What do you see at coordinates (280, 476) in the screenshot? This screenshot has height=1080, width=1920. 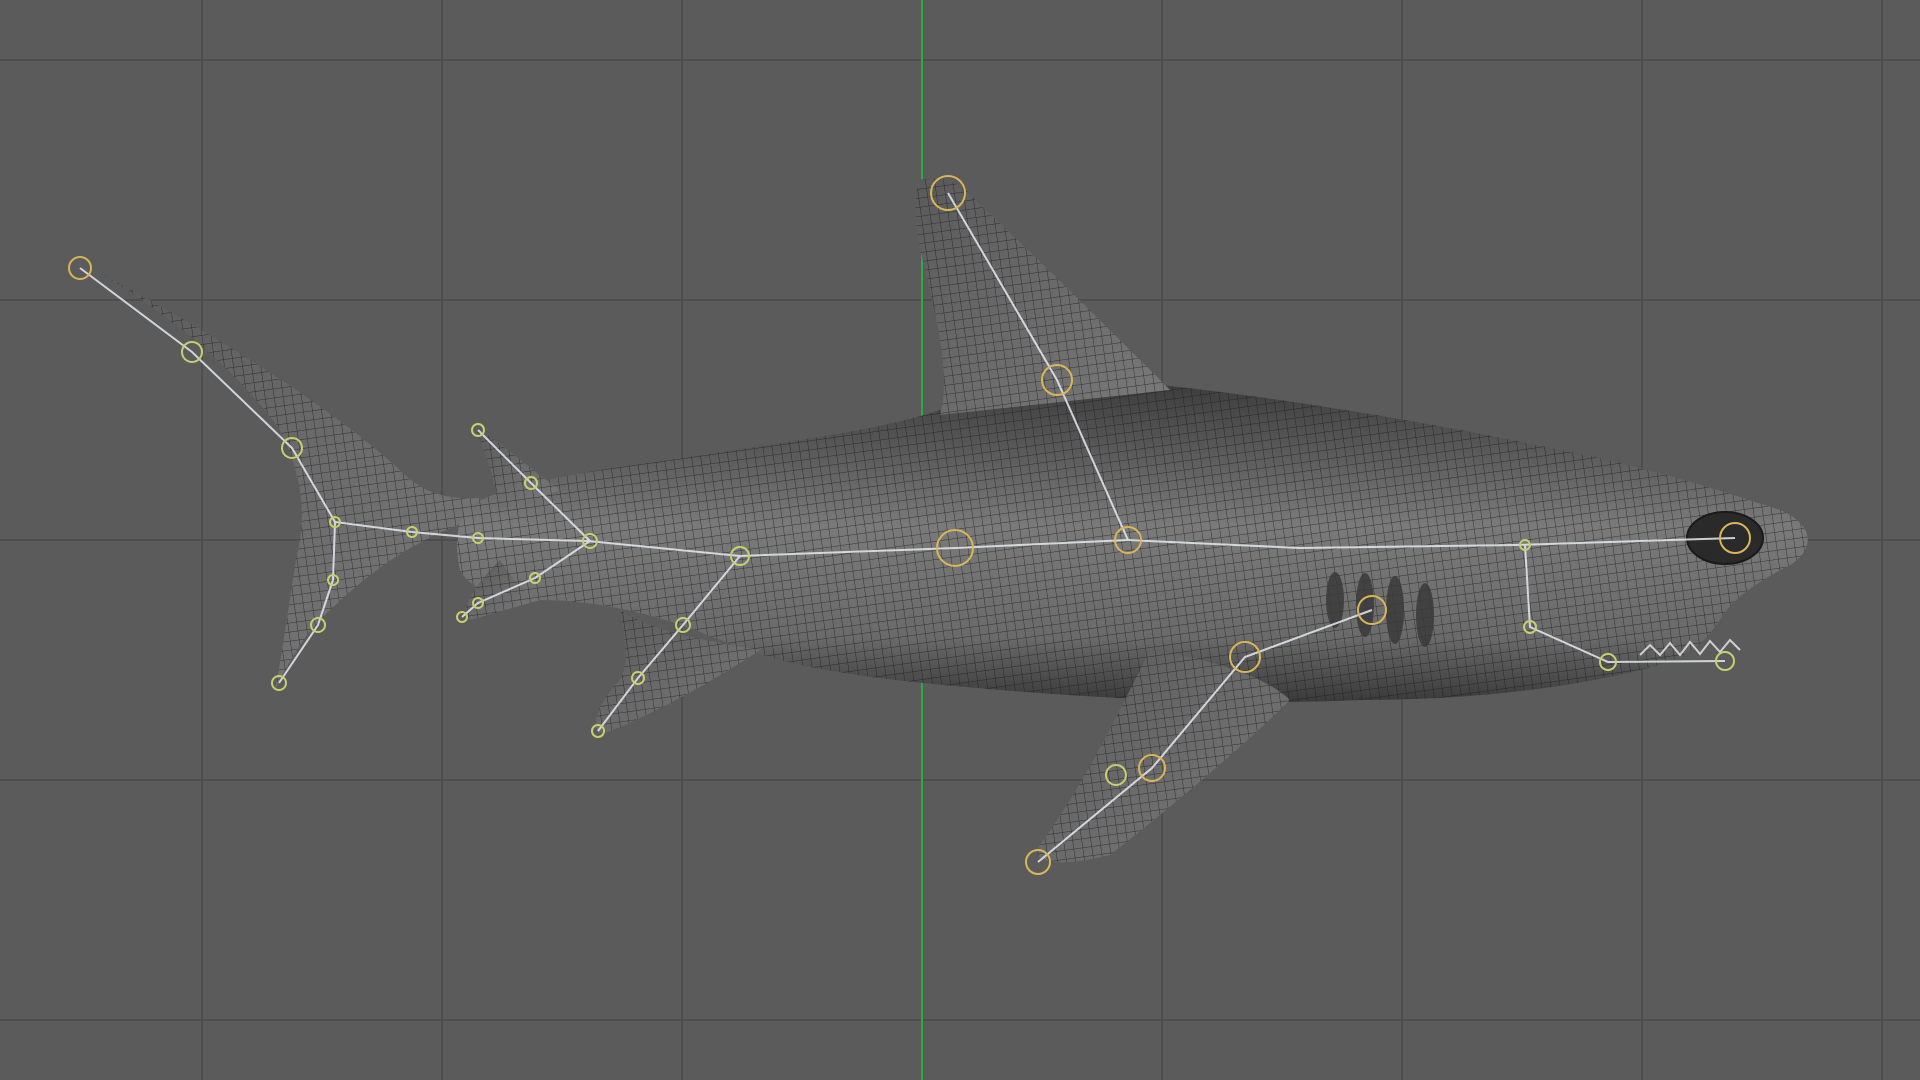 I see `tail-fin` at bounding box center [280, 476].